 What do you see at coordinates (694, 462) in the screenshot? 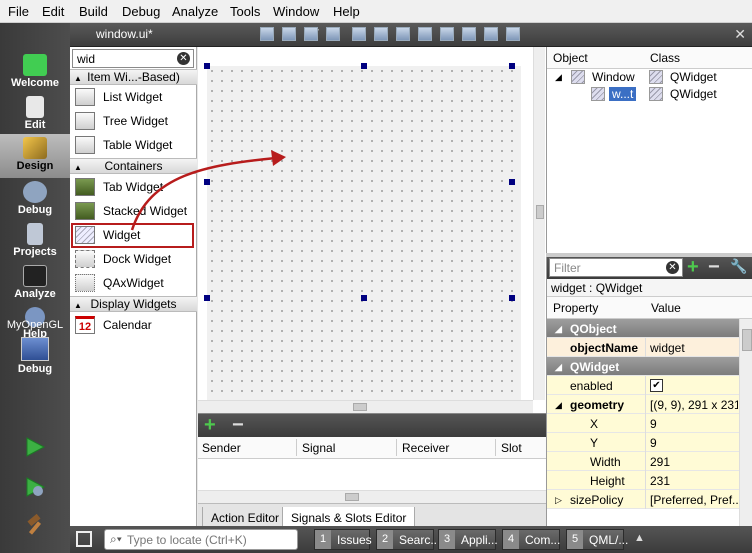
I see `prop-value: 291` at bounding box center [694, 462].